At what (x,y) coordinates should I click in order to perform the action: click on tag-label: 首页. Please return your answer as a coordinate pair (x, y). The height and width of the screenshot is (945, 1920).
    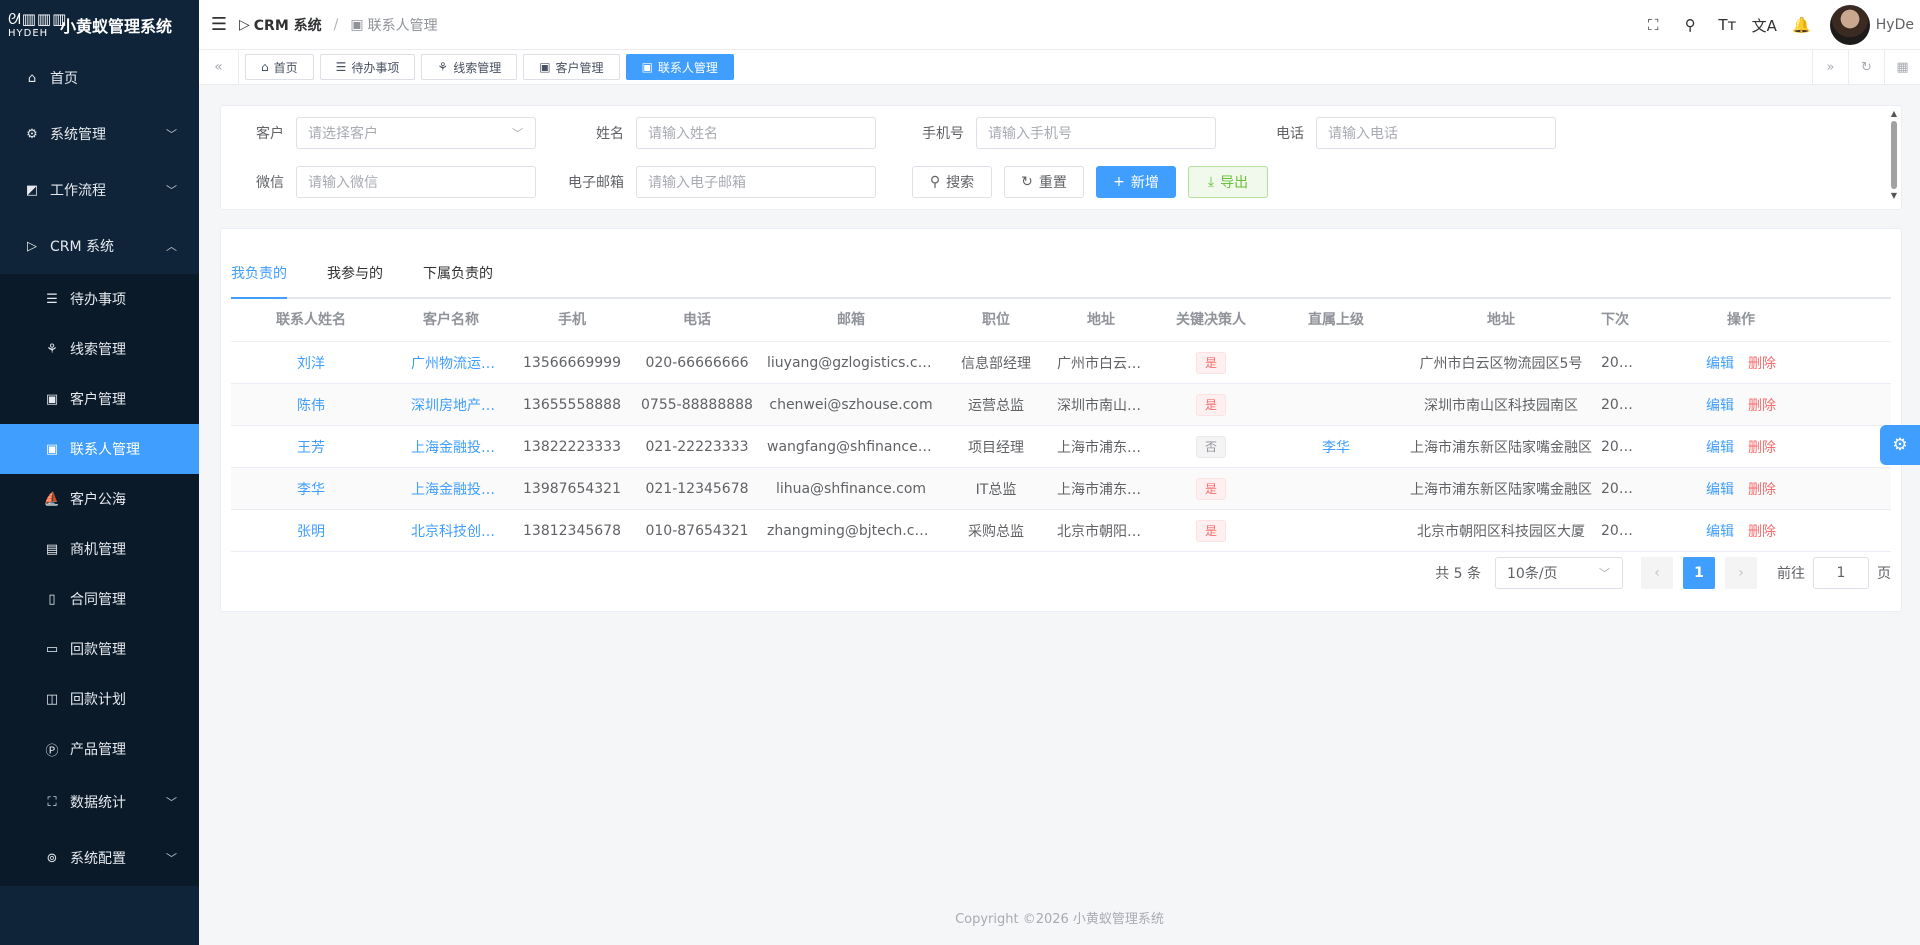
    Looking at the image, I should click on (285, 67).